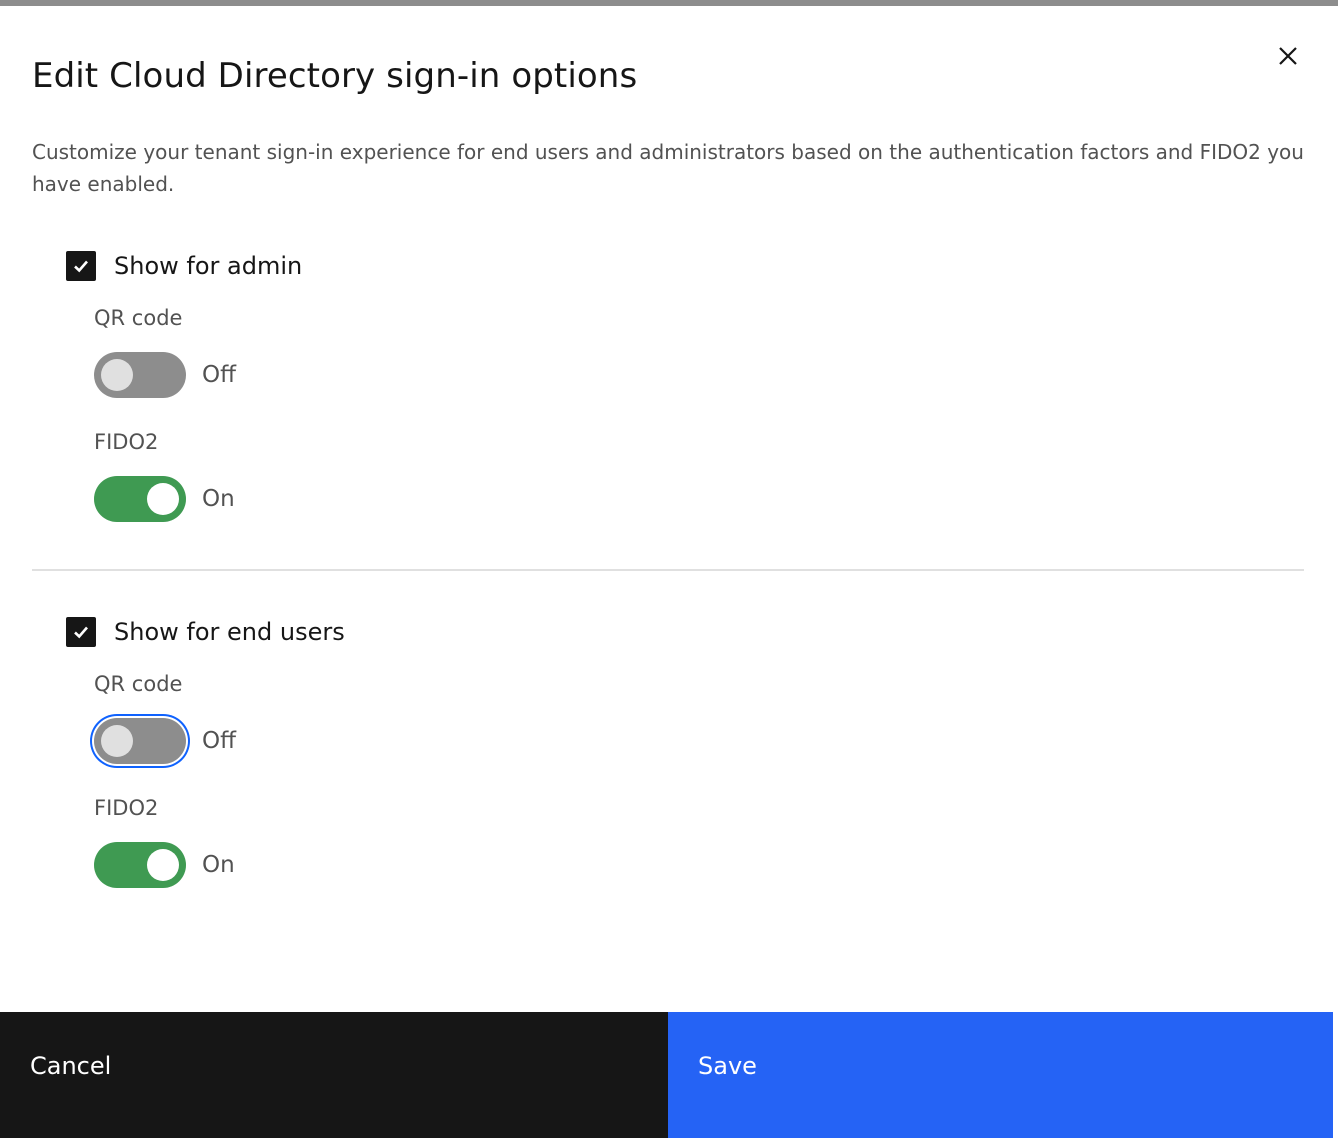  Describe the element at coordinates (669, 3) in the screenshot. I see `top-rule` at that location.